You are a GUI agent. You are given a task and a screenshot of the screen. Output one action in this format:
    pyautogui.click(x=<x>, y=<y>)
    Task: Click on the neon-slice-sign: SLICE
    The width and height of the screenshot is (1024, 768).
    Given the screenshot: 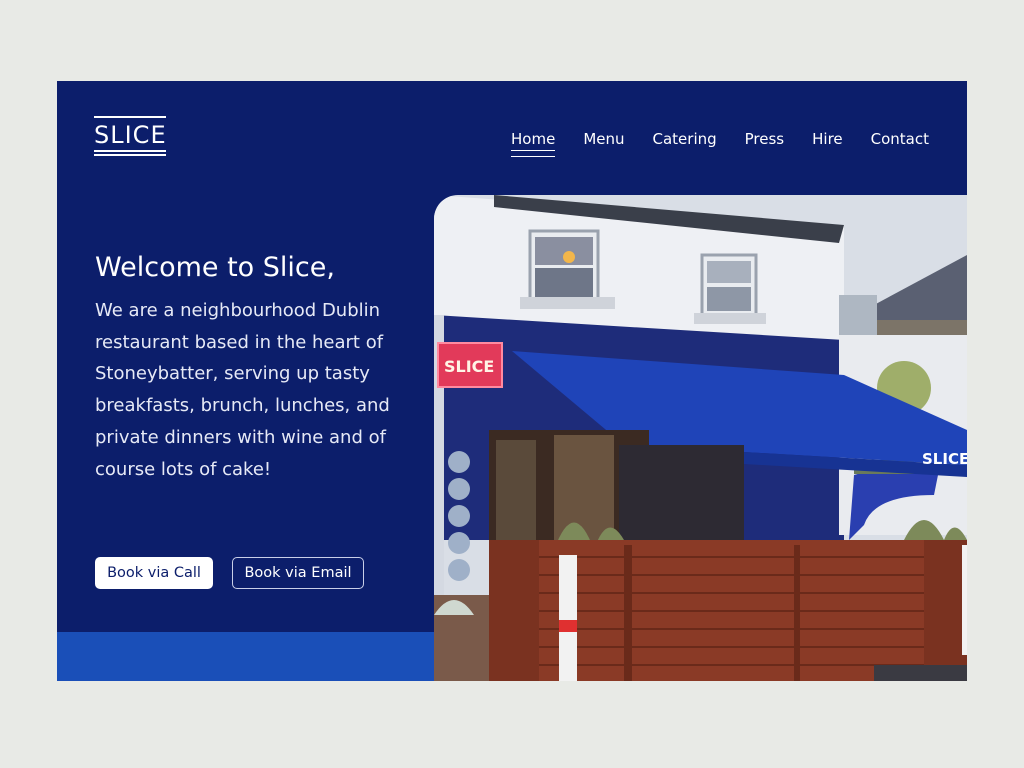 What is the action you would take?
    pyautogui.click(x=469, y=366)
    